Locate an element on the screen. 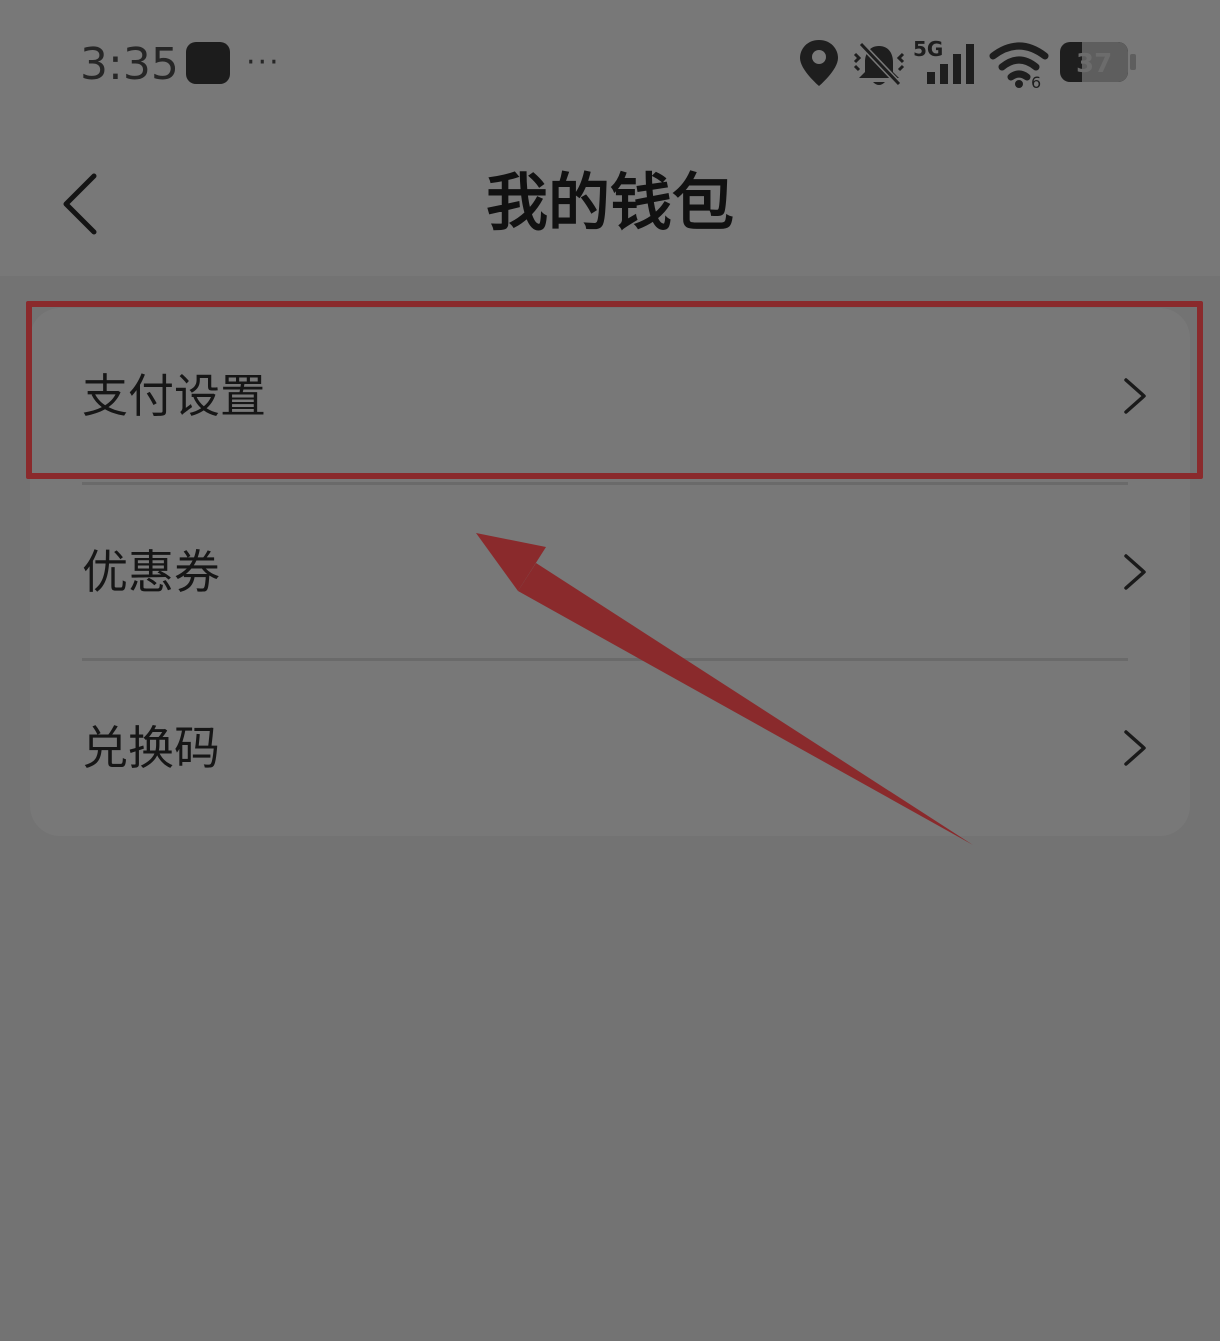 This screenshot has width=1220, height=1341. menu-item-label: 优惠券 is located at coordinates (151, 572).